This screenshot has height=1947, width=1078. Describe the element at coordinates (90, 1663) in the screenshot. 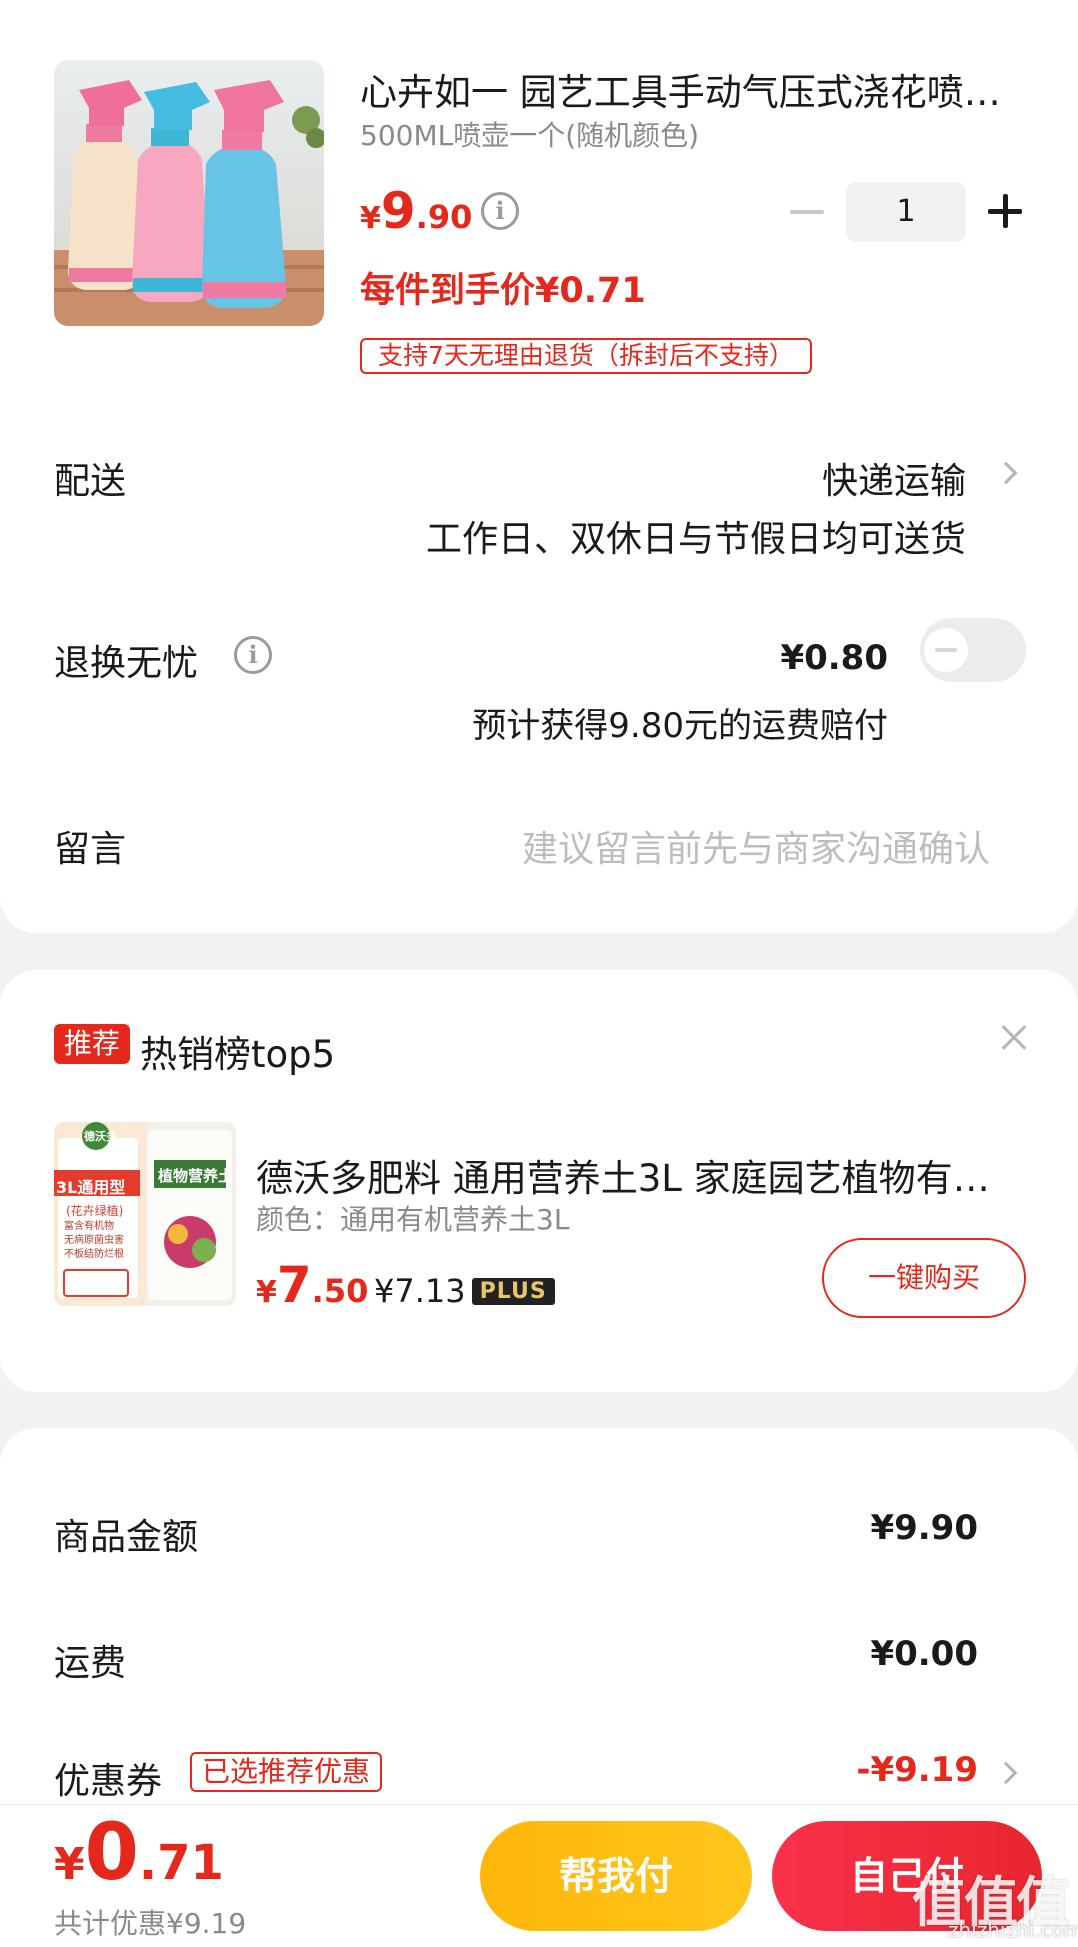

I see `shipping-fee-label: 运费` at that location.